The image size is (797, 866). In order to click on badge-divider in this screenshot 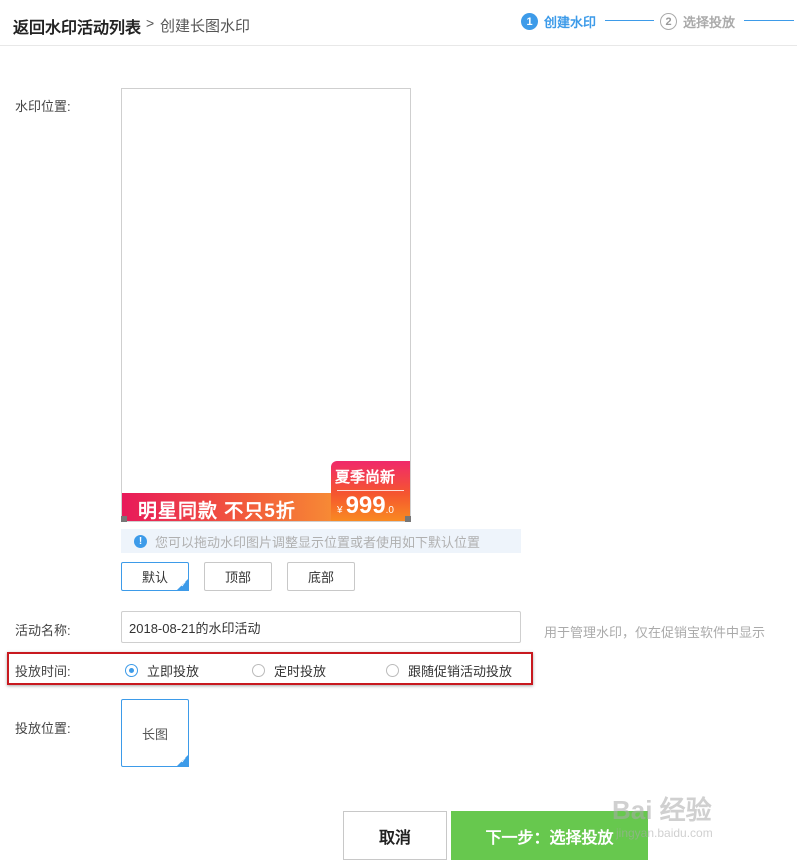, I will do `click(370, 490)`.